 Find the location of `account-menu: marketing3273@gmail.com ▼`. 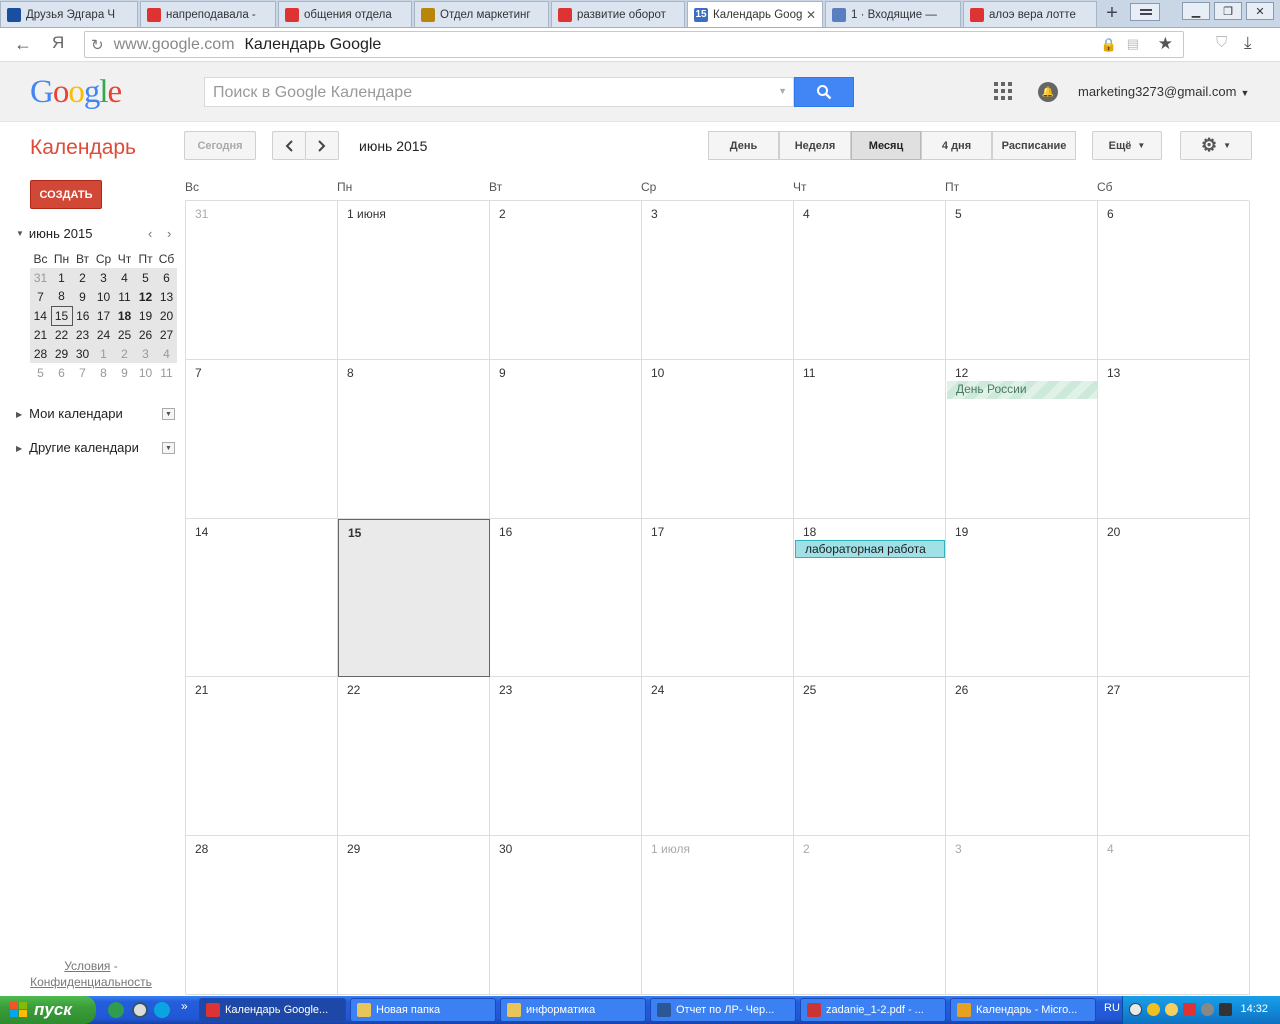

account-menu: marketing3273@gmail.com ▼ is located at coordinates (1163, 91).